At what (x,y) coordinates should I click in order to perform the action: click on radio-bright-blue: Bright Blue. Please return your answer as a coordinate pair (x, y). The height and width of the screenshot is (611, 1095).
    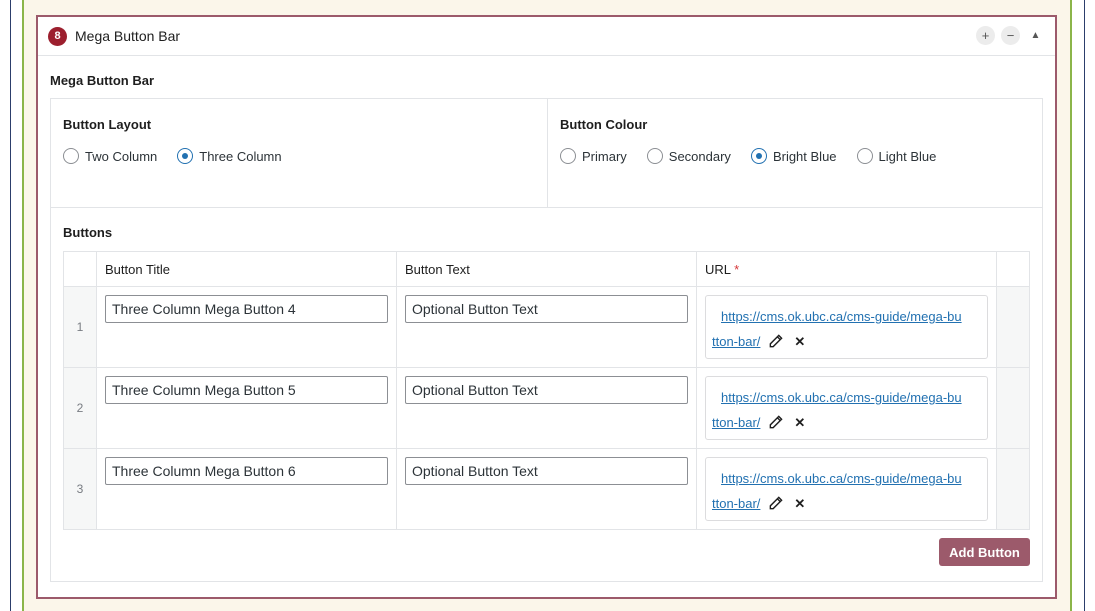
    Looking at the image, I should click on (793, 156).